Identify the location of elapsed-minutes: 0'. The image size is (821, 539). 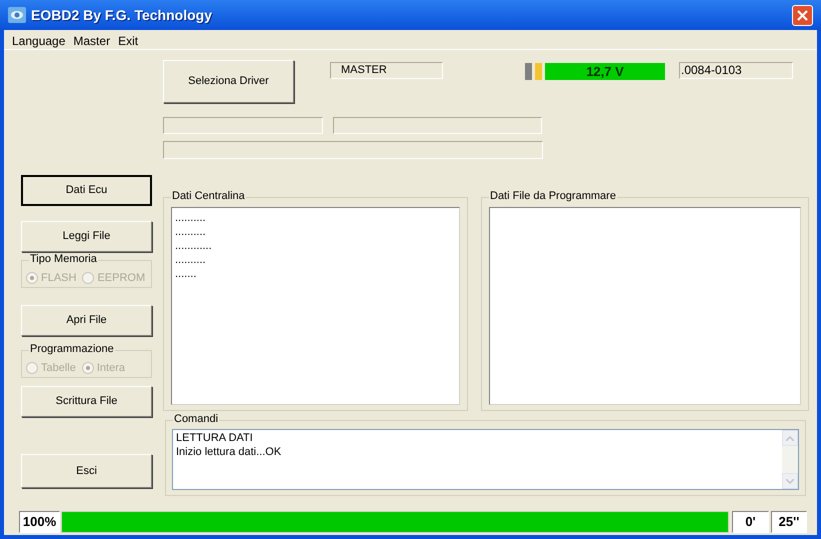
(750, 522).